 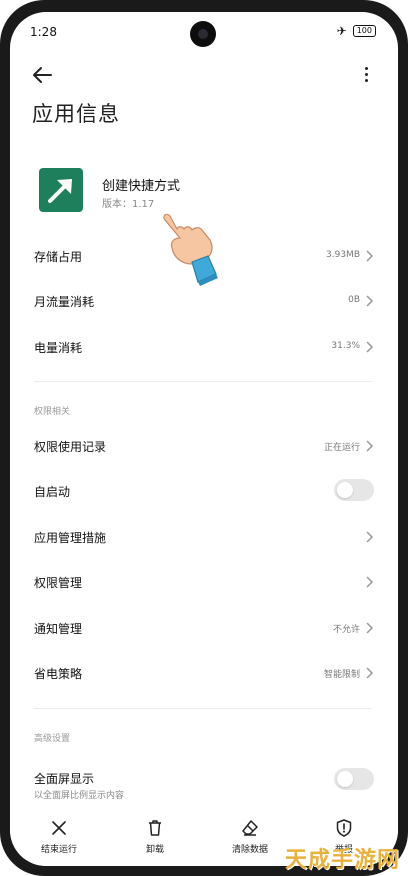 I want to click on bottom-label: 清除数据, so click(x=249, y=850).